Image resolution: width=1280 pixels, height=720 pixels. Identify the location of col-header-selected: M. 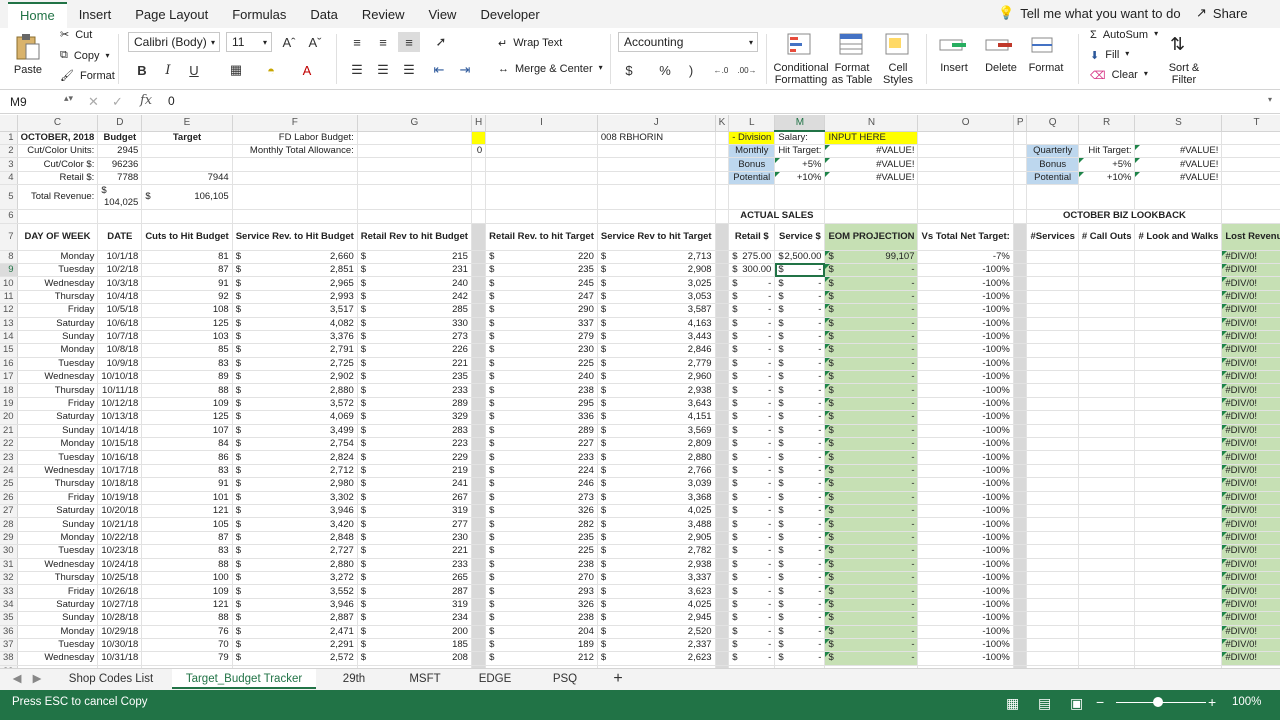
(800, 123).